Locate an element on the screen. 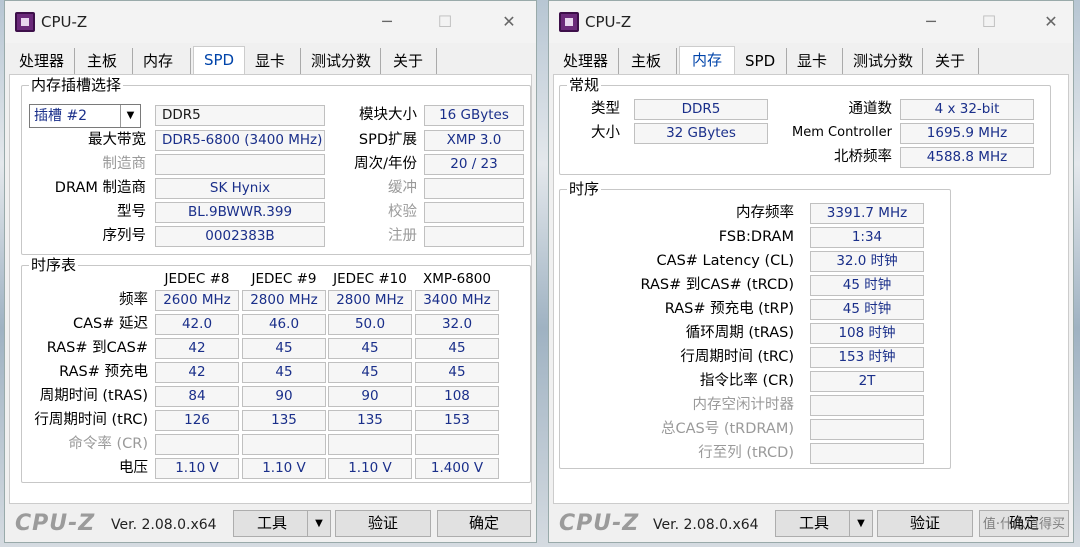 Image resolution: width=1080 pixels, height=547 pixels. module-size-label: 模块大小 is located at coordinates (388, 115).